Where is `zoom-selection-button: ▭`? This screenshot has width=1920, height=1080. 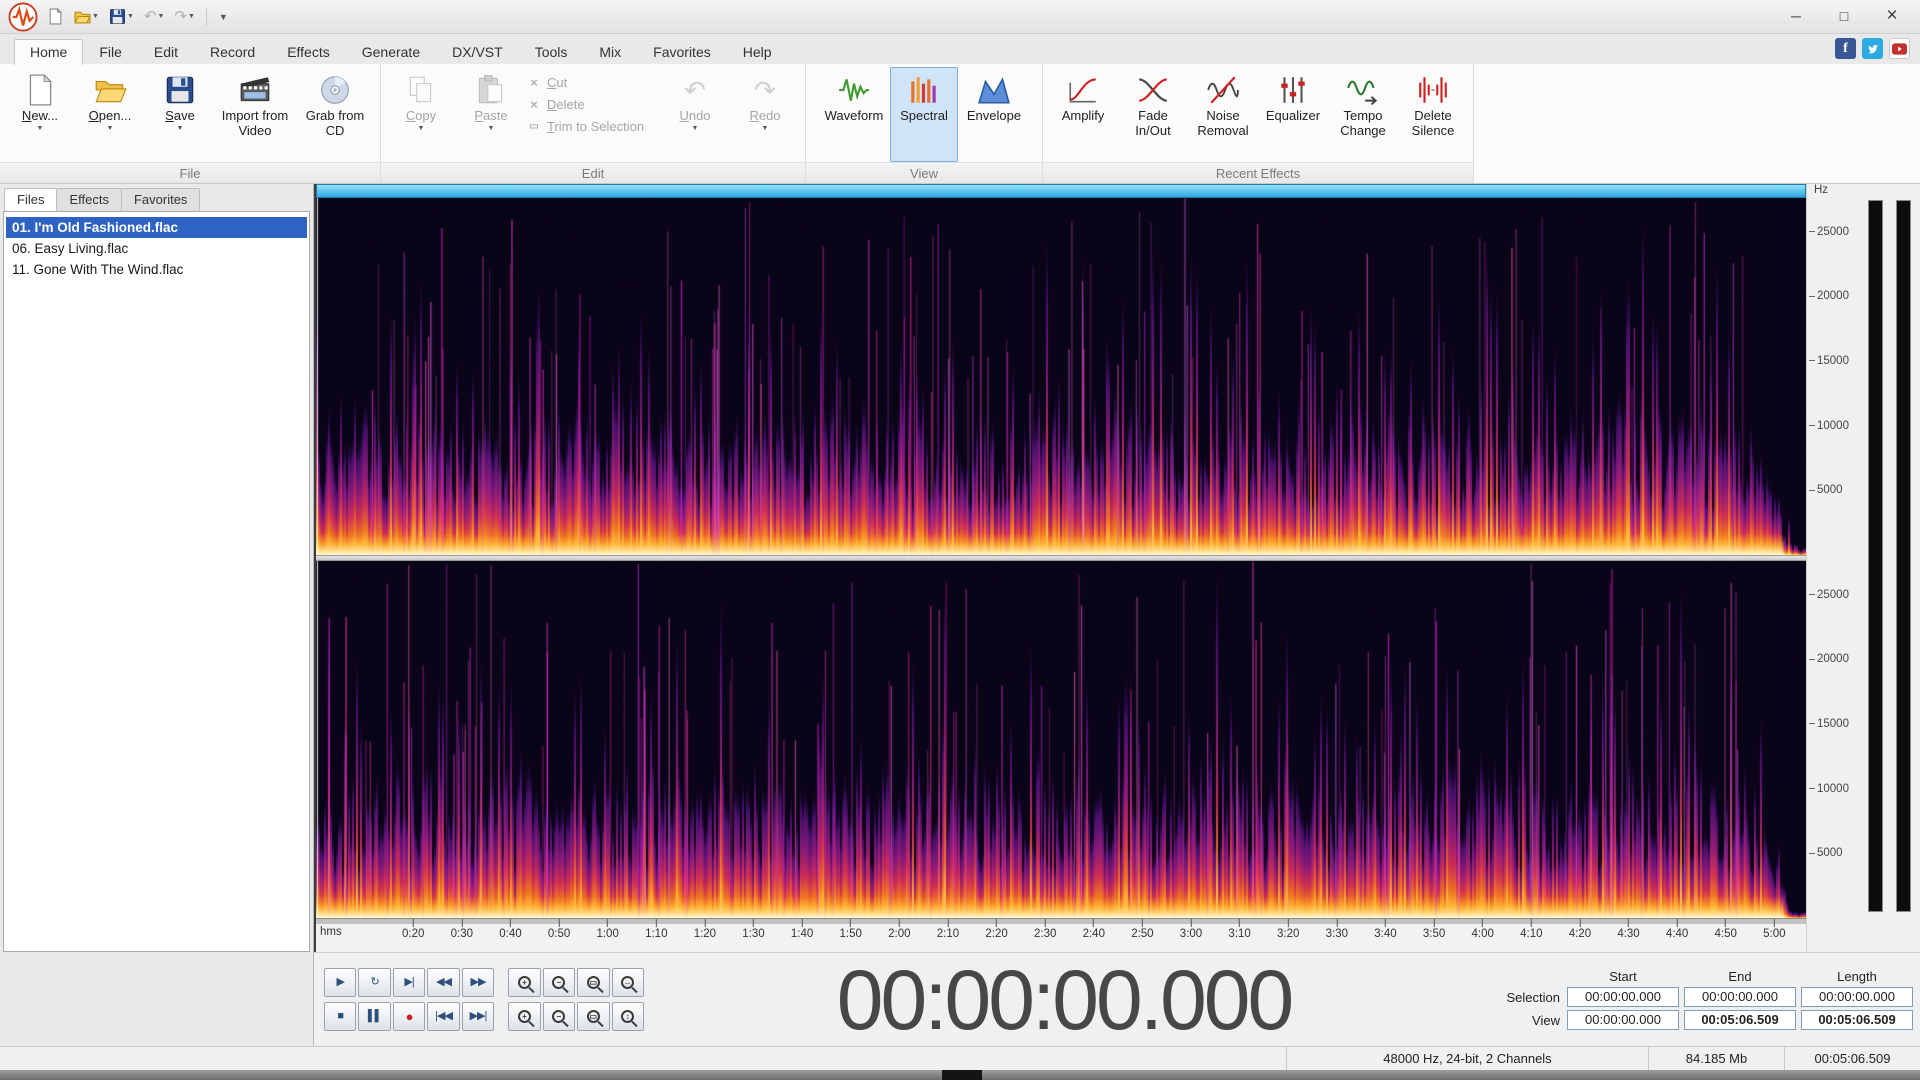 zoom-selection-button: ▭ is located at coordinates (593, 982).